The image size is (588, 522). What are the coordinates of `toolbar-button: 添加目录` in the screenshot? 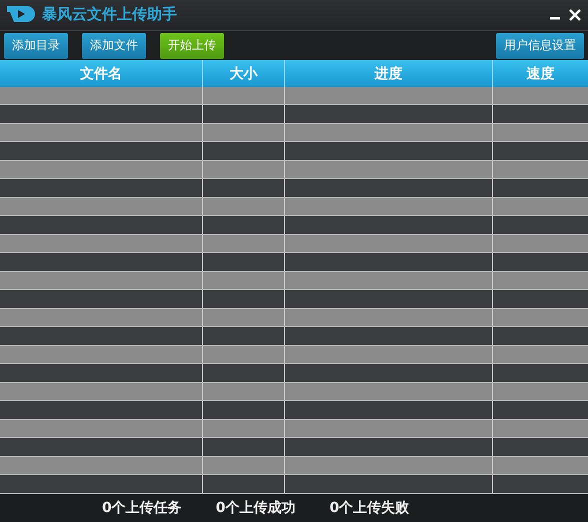 It's located at (36, 45).